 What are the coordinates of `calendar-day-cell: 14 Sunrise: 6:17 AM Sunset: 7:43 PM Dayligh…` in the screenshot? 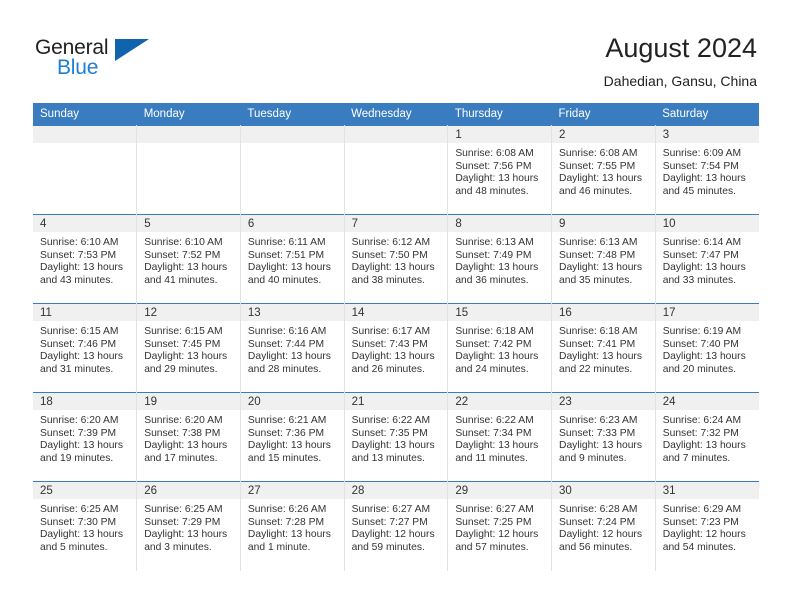 It's located at (396, 348).